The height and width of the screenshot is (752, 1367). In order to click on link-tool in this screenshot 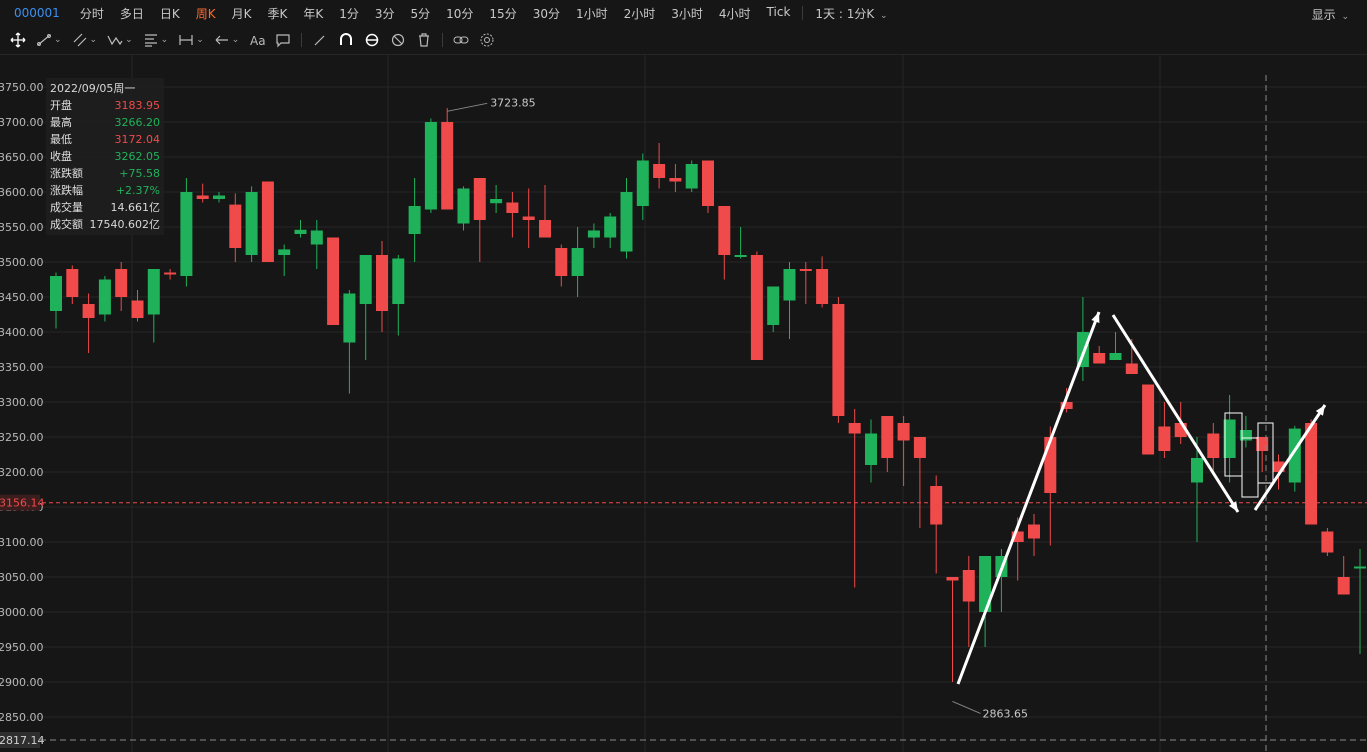, I will do `click(461, 40)`.